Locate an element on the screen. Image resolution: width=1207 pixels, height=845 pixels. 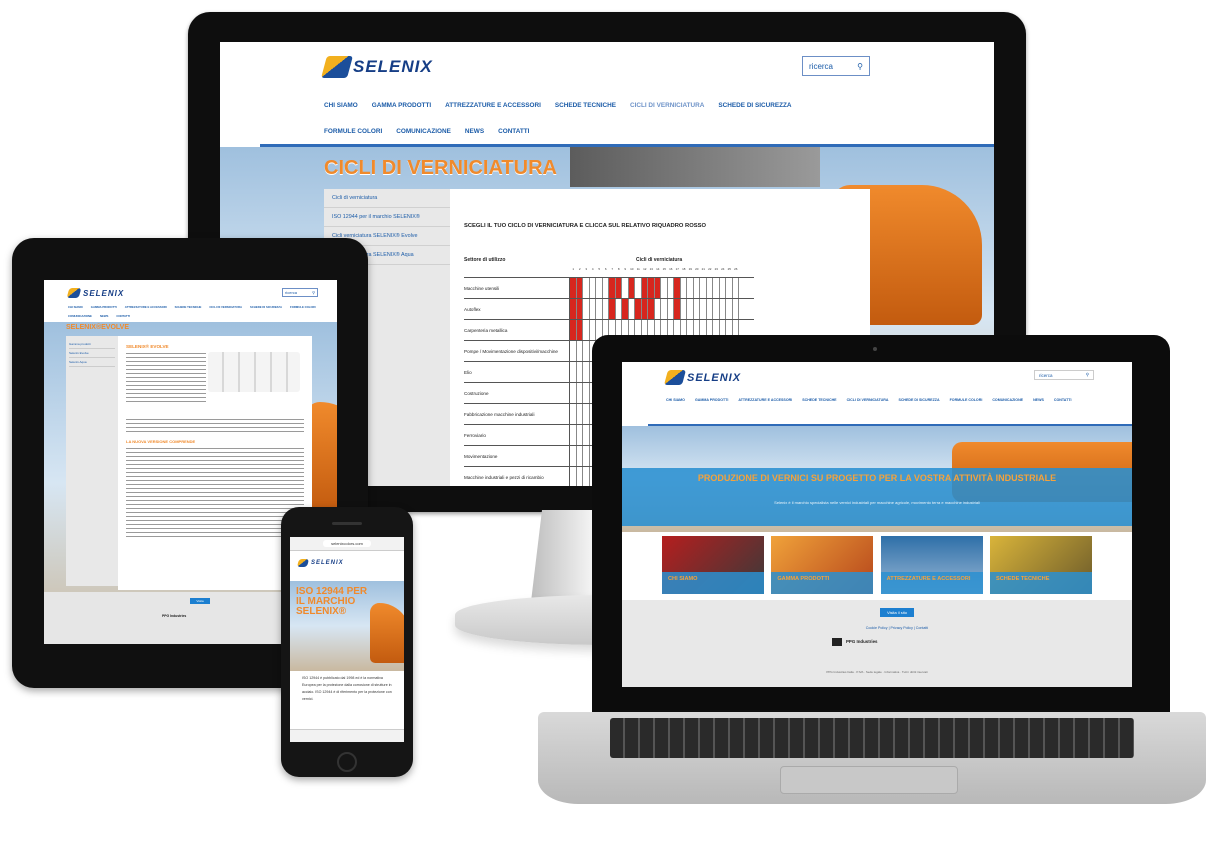
phone-toolbar is located at coordinates (347, 735).